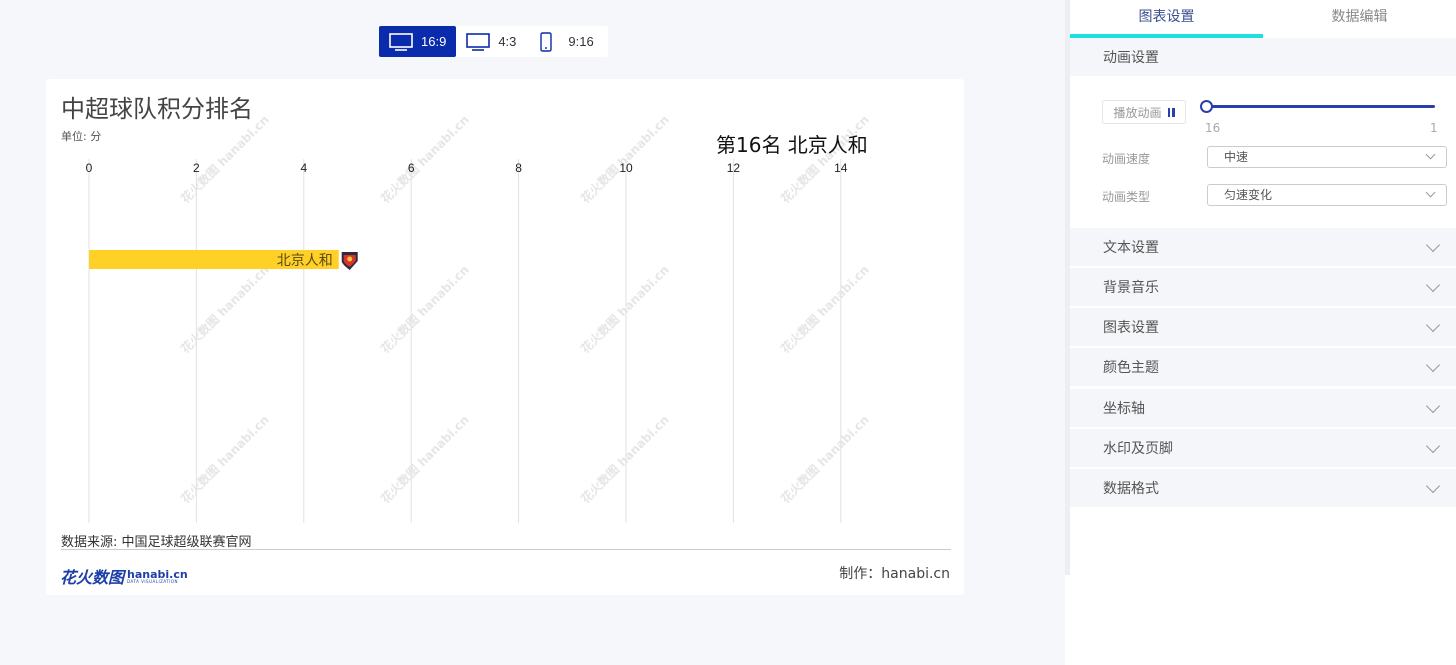 Image resolution: width=1456 pixels, height=665 pixels. I want to click on x-tick-label: 2, so click(196, 168).